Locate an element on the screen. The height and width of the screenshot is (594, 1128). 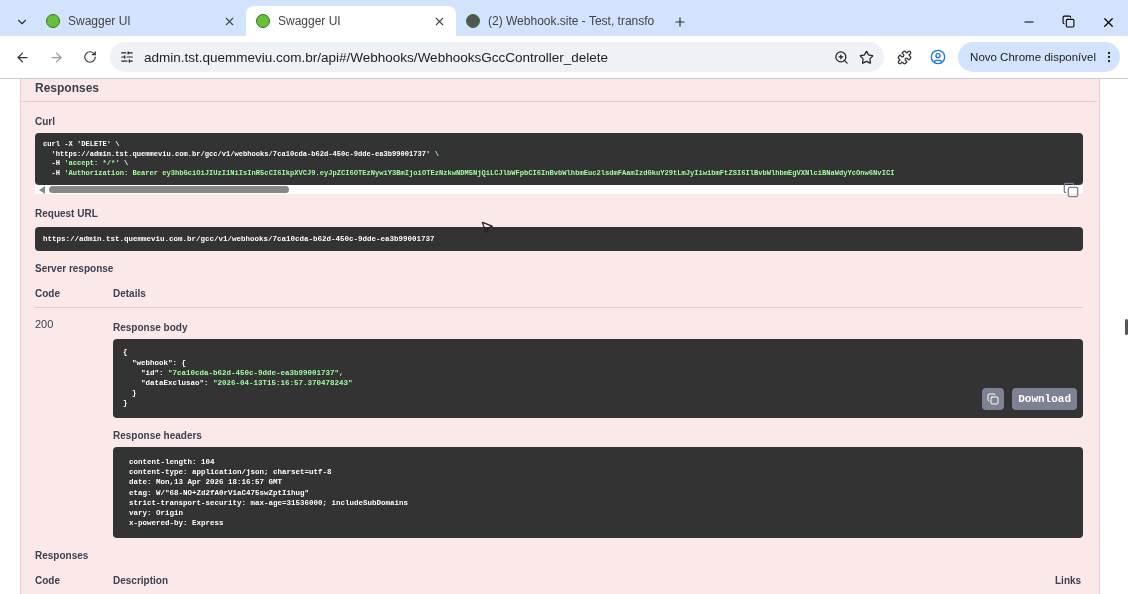
copy-icon is located at coordinates (1071, 190).